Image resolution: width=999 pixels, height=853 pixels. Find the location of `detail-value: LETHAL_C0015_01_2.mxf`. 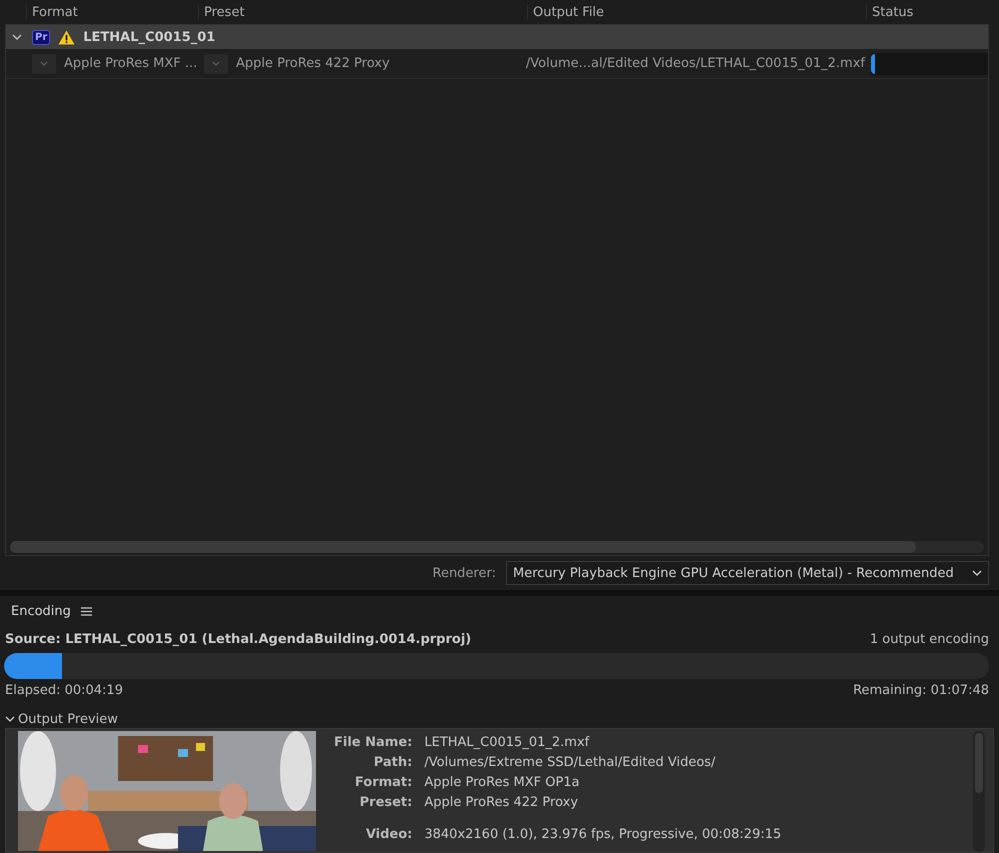

detail-value: LETHAL_C0015_01_2.mxf is located at coordinates (507, 742).